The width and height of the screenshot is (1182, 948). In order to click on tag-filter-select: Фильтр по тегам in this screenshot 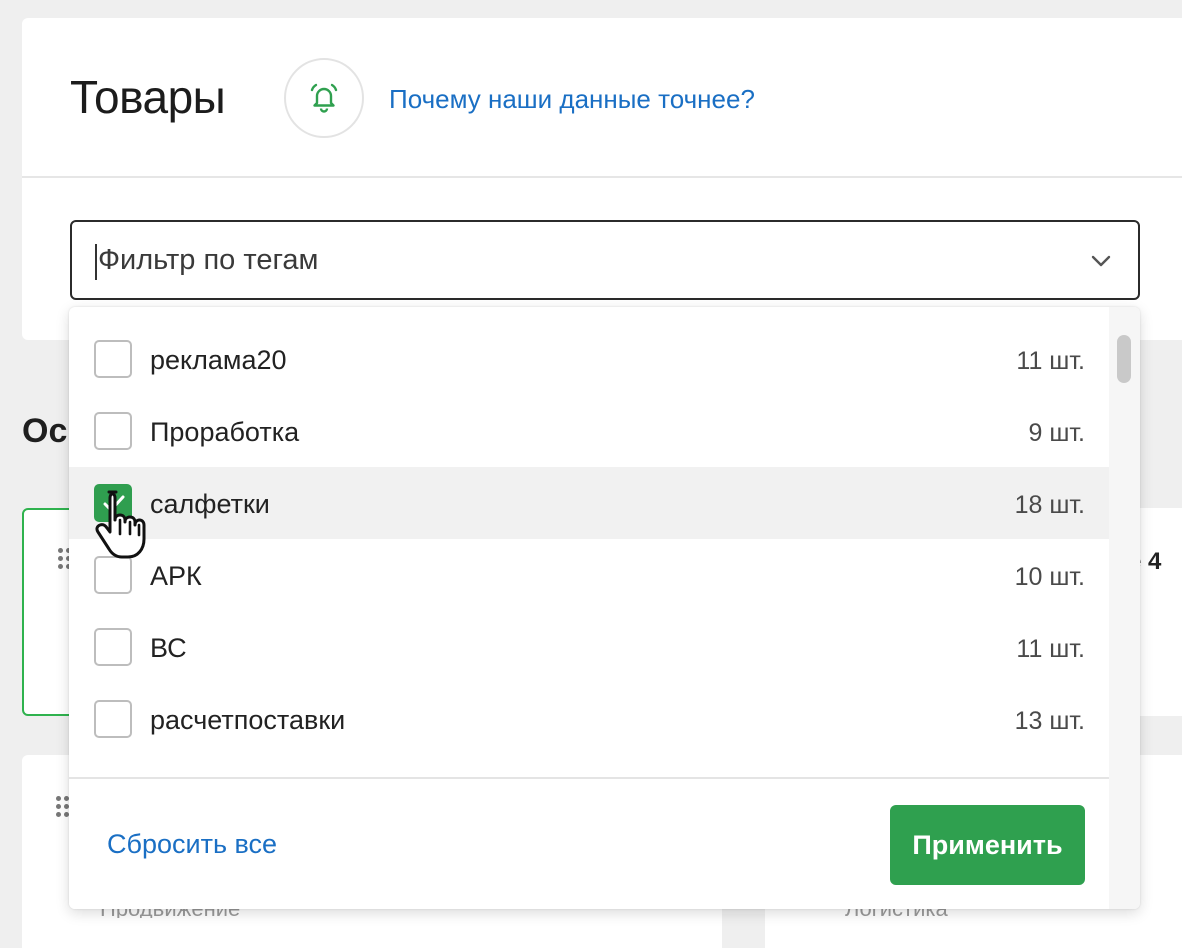, I will do `click(605, 260)`.